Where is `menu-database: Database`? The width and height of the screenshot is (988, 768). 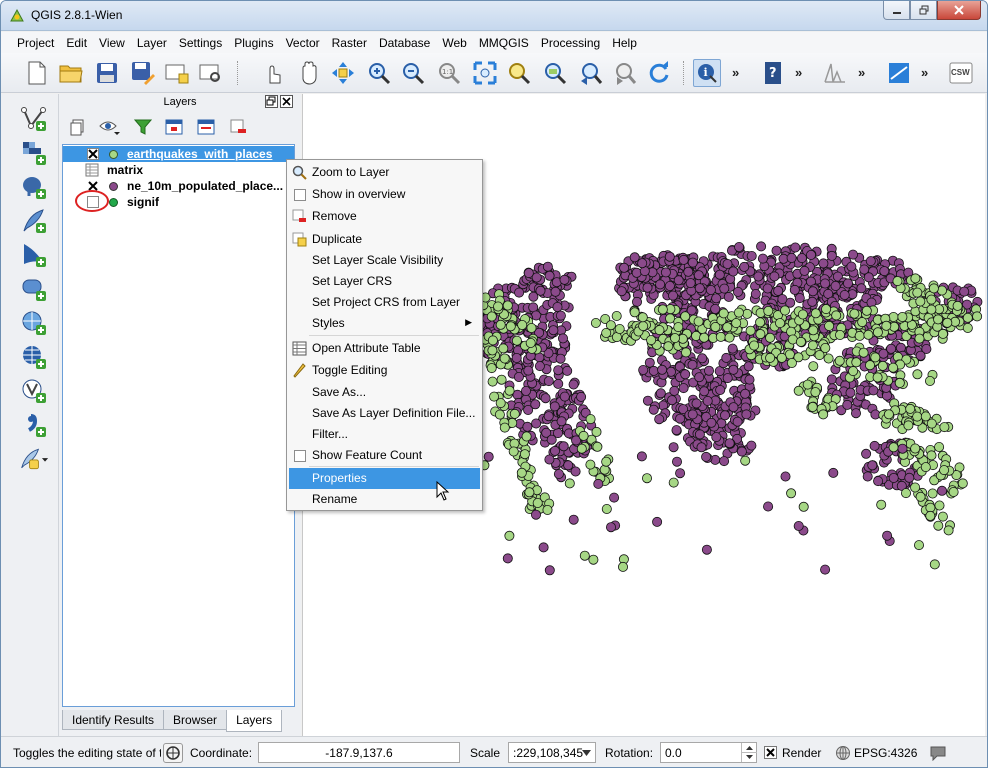
menu-database: Database is located at coordinates (404, 43).